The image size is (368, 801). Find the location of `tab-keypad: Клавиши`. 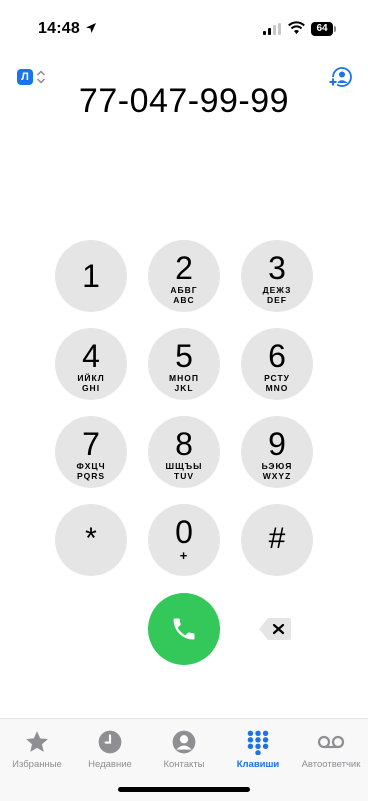

tab-keypad: Клавиши is located at coordinates (258, 749).